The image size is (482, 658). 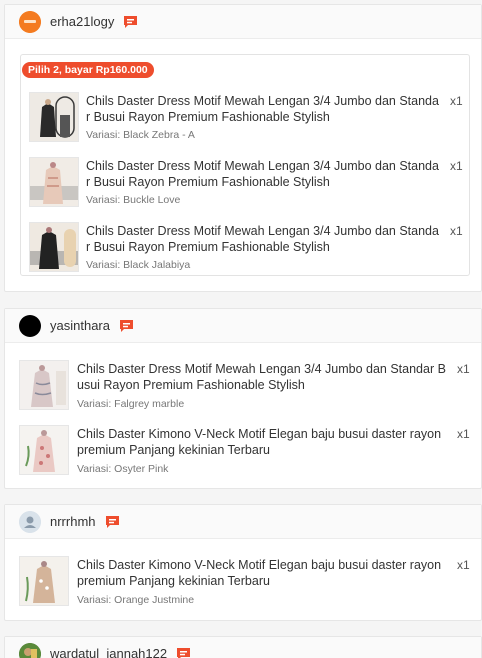 What do you see at coordinates (131, 404) in the screenshot?
I see `product-variant: Variasi: Falgrey marble` at bounding box center [131, 404].